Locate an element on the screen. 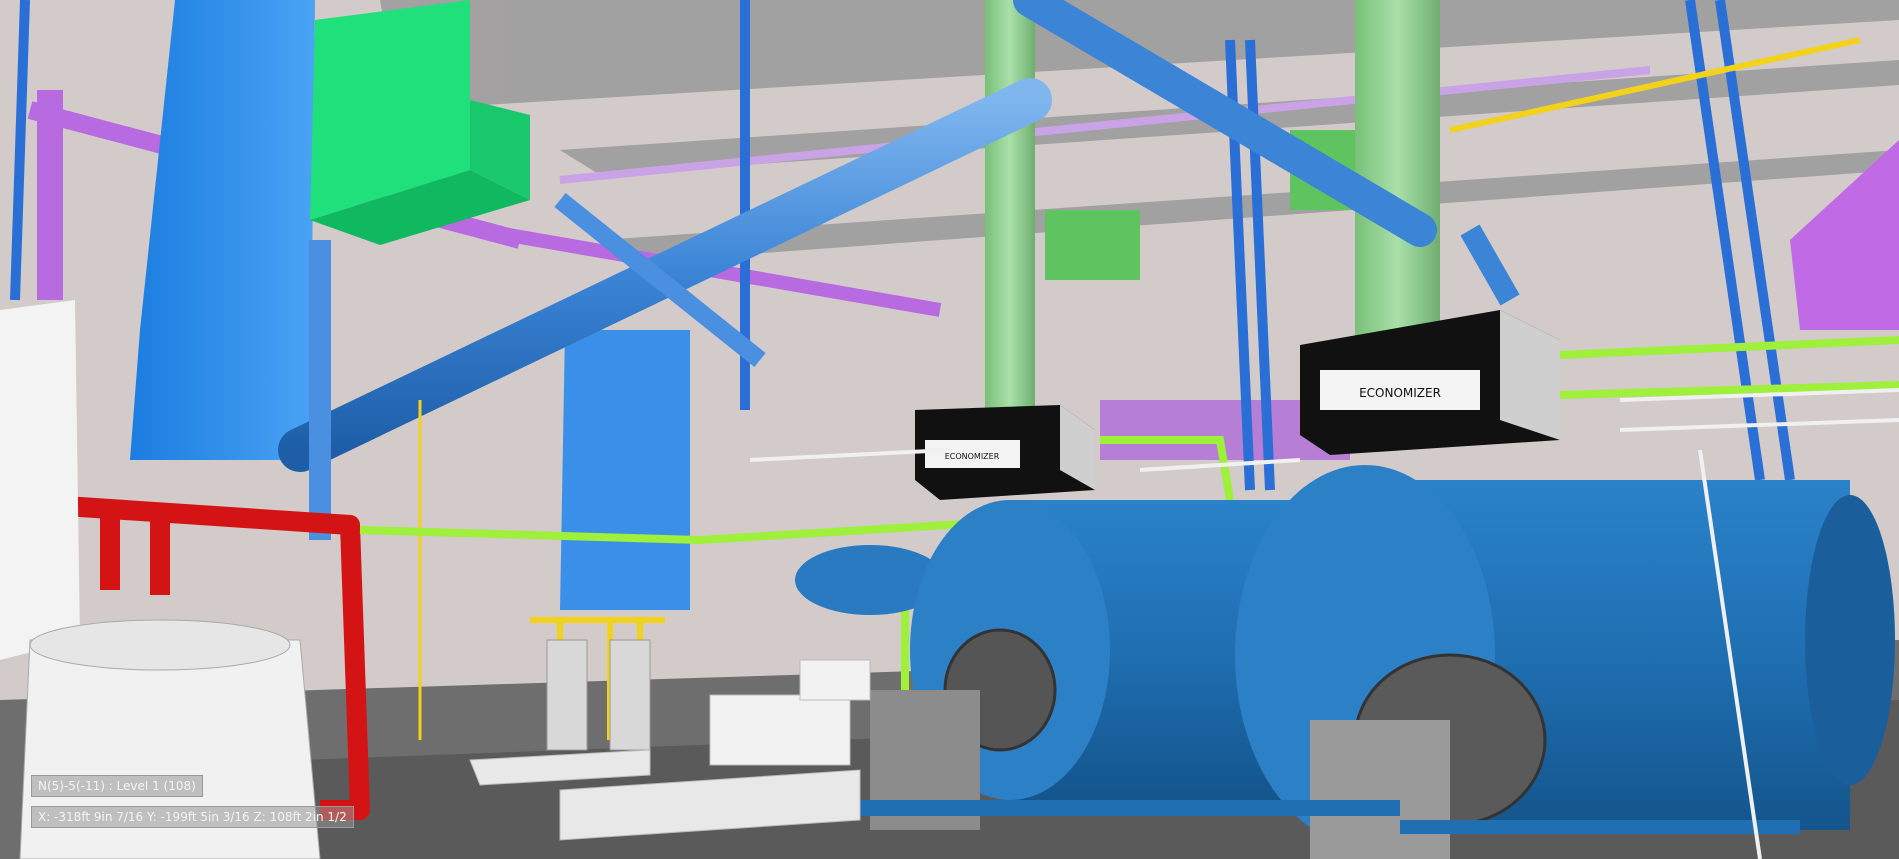 The width and height of the screenshot is (1899, 859). economizer-small: ECONOMIZER is located at coordinates (1005, 452).